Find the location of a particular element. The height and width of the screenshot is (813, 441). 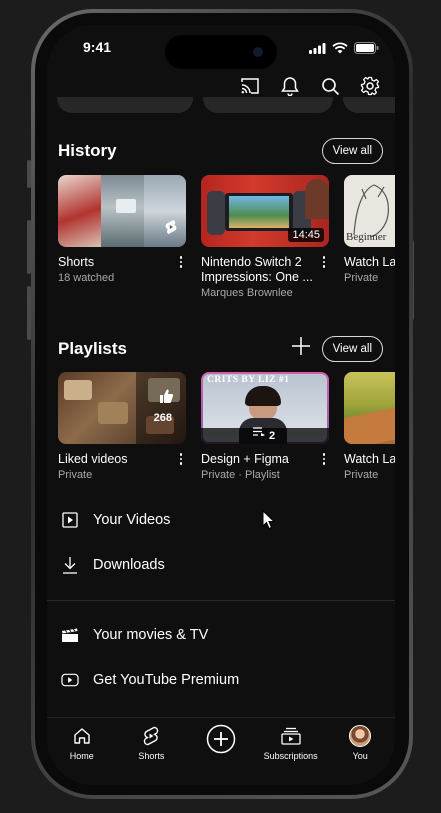

status-time: 9:41 is located at coordinates (97, 47).